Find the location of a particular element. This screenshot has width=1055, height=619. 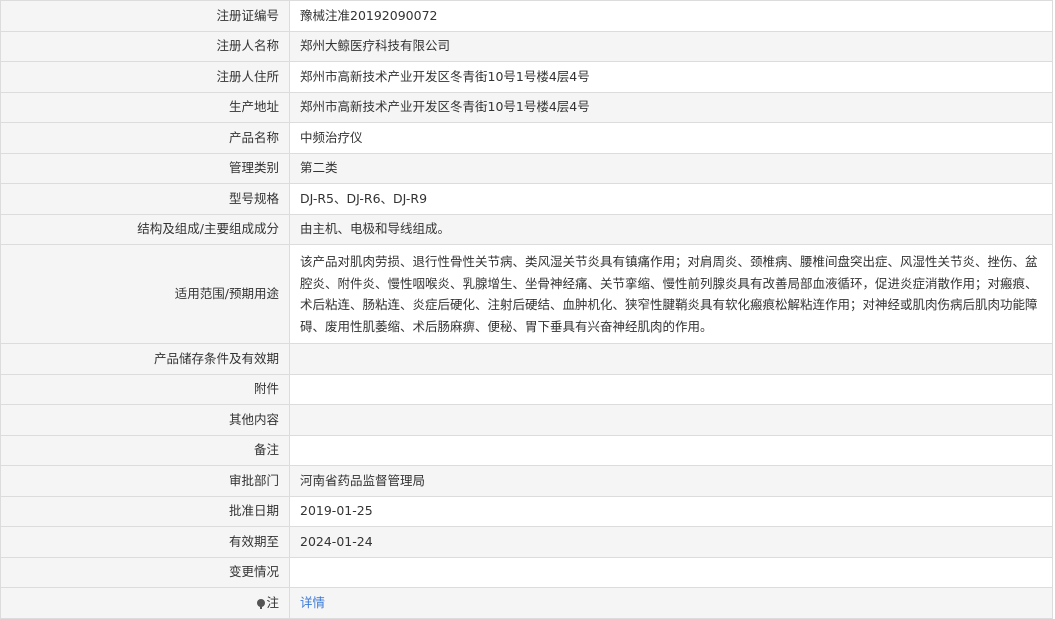

table-row: 备注 is located at coordinates (526, 450).